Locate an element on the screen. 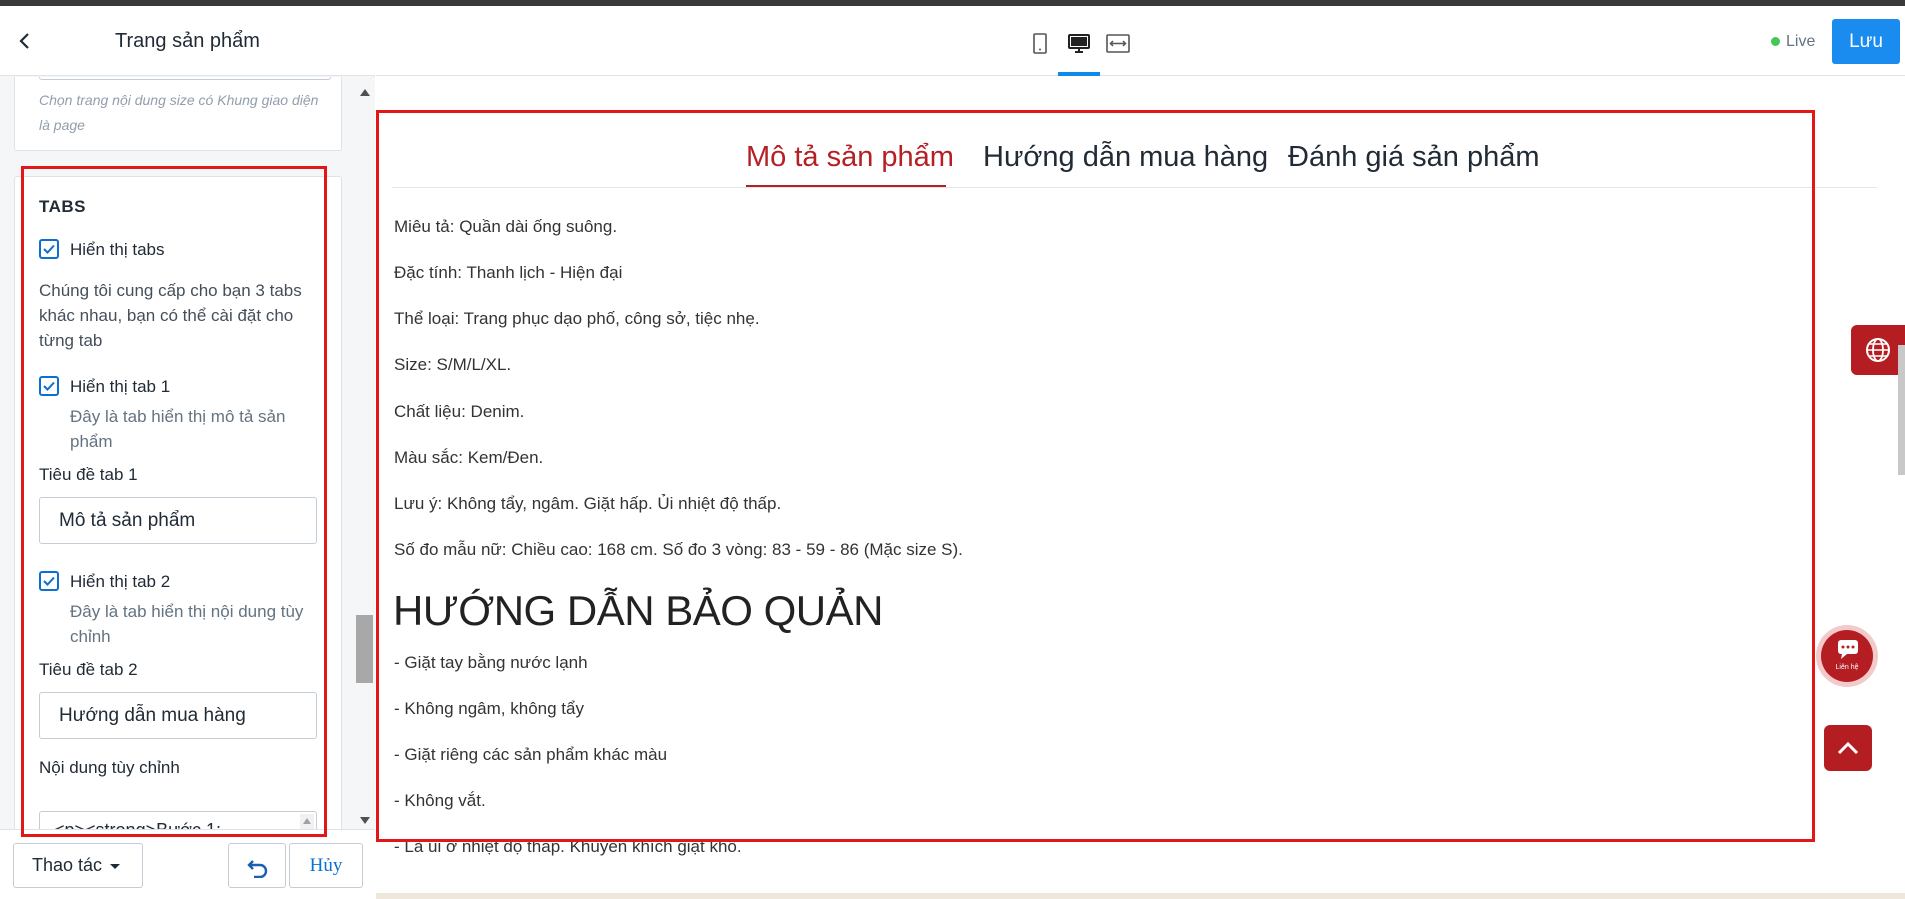 The height and width of the screenshot is (899, 1905). contact-chat-button: Liên hệ is located at coordinates (1847, 656).